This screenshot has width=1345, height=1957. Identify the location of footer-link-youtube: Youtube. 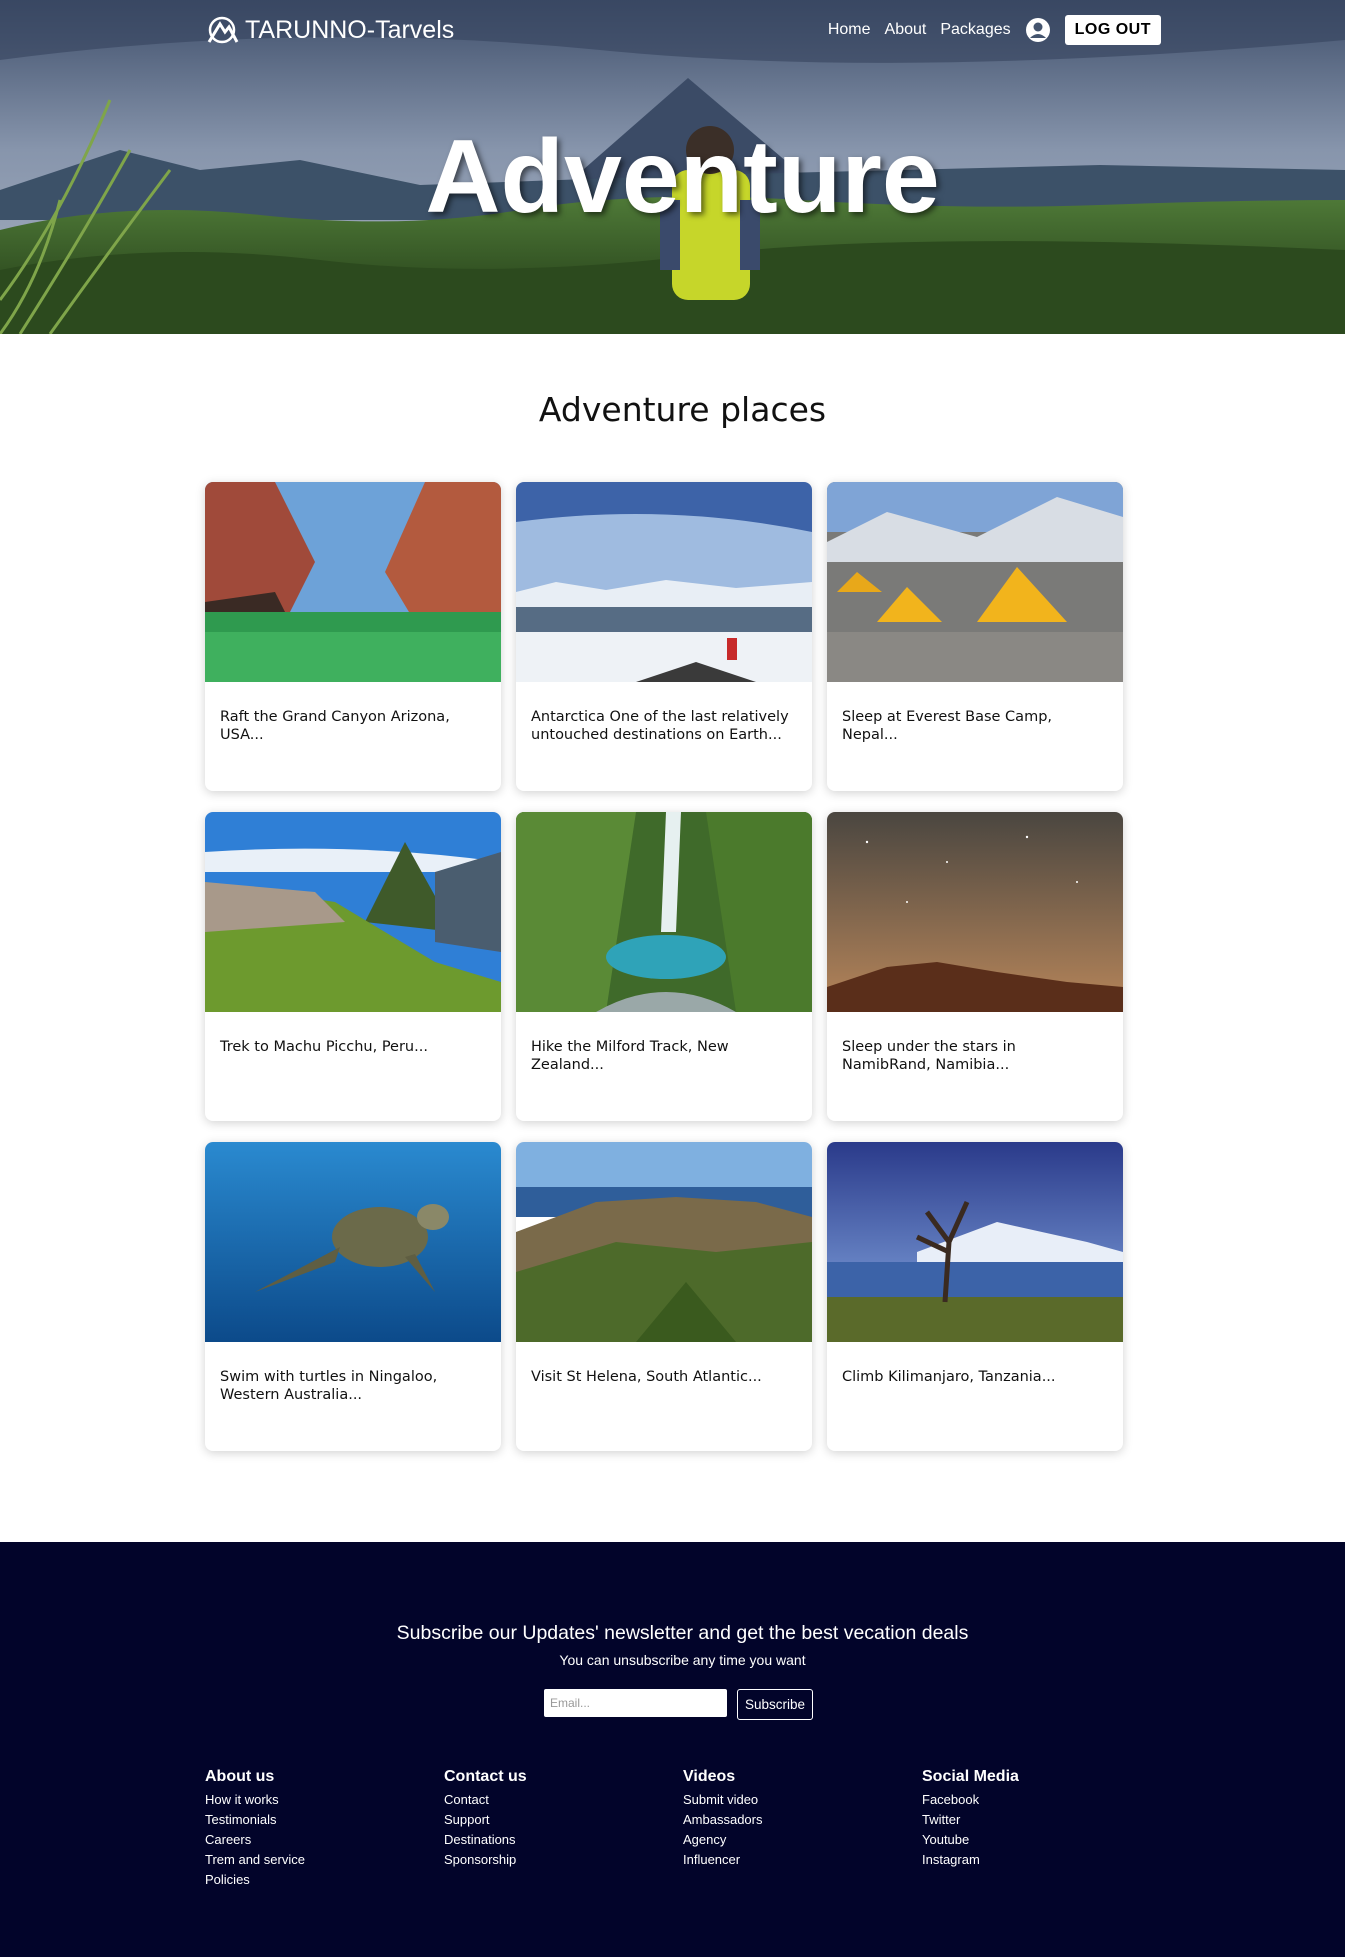
(1041, 1840).